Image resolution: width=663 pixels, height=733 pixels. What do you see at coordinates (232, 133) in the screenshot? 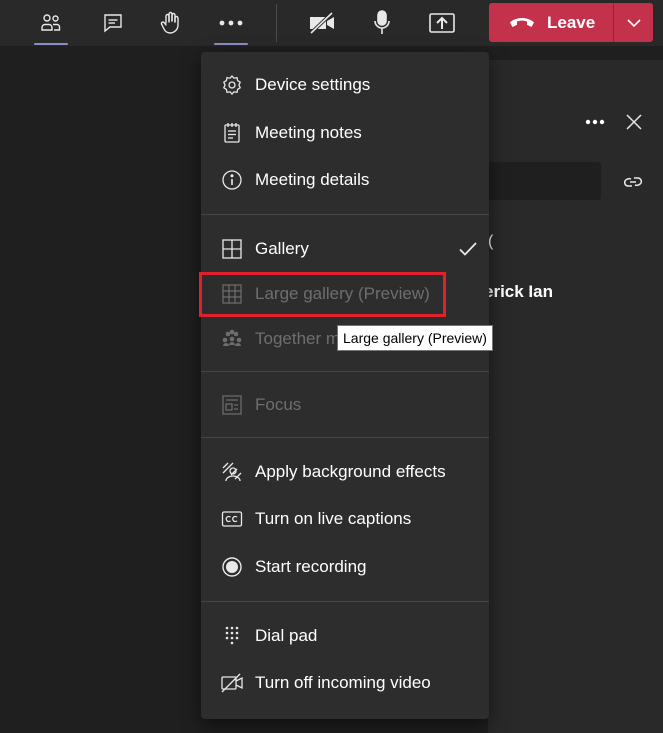
I see `notes-icon` at bounding box center [232, 133].